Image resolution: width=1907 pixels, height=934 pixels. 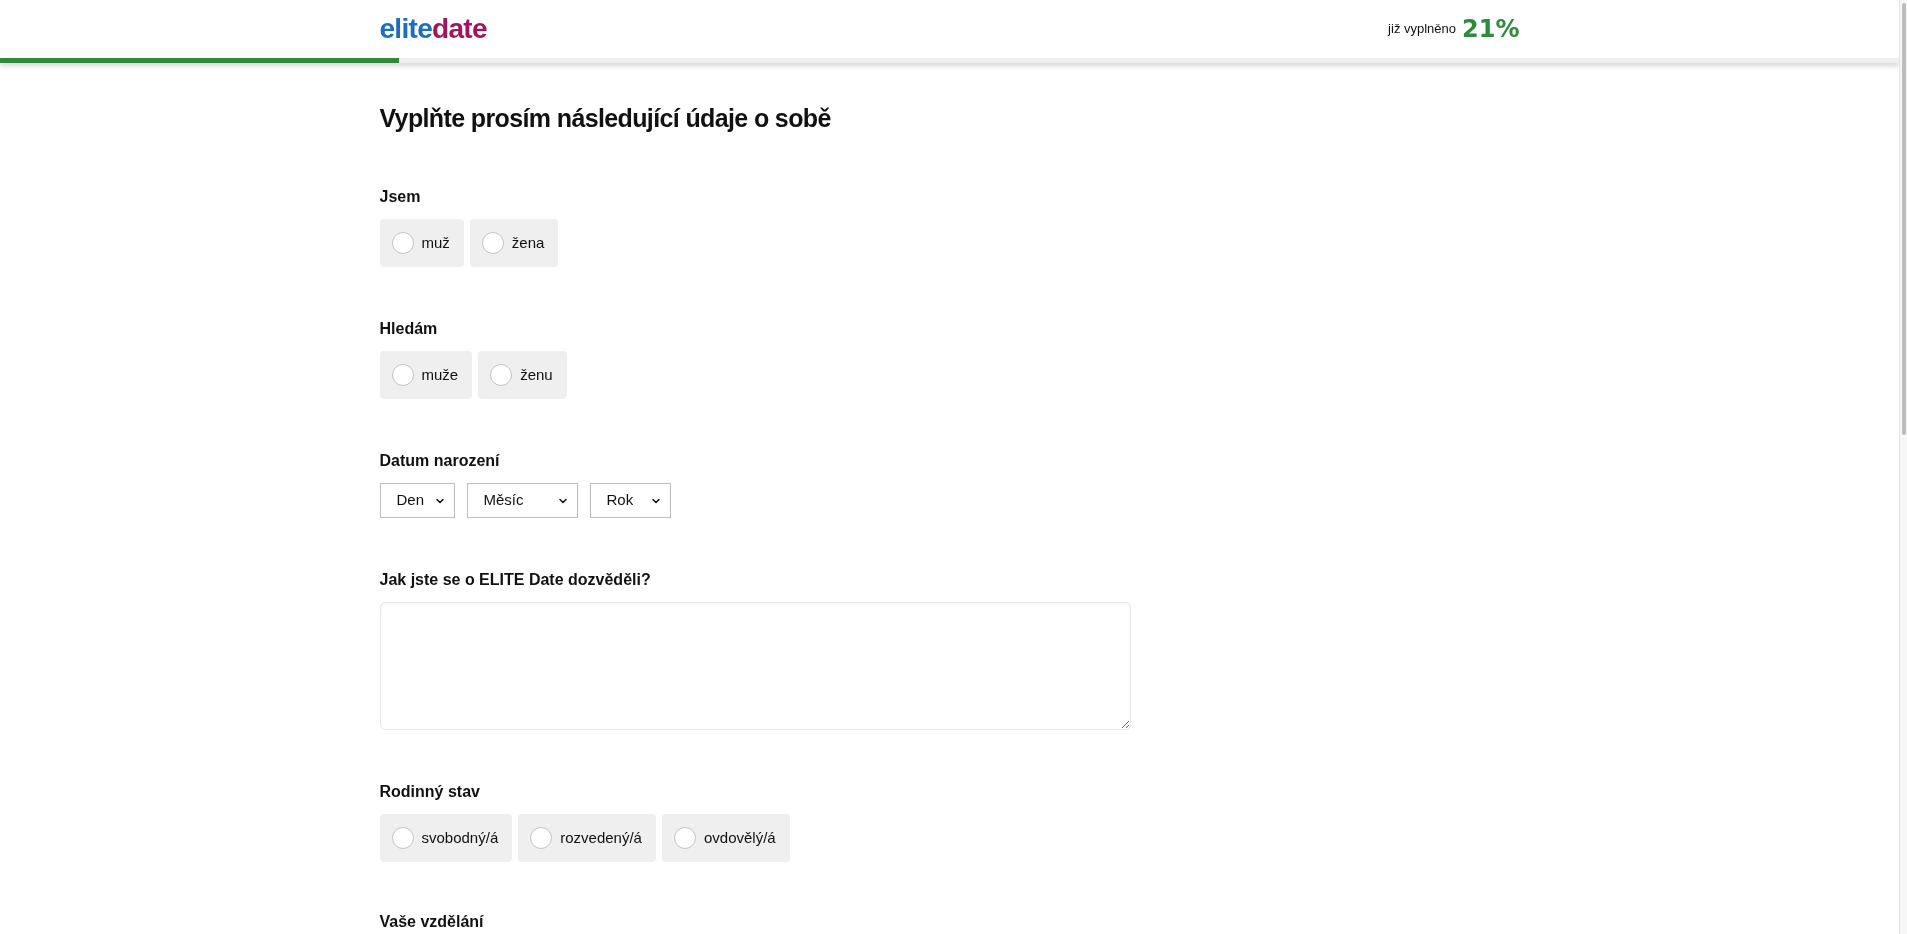 What do you see at coordinates (605, 118) in the screenshot?
I see `page-title: Vyplňte prosím následující údaje o sobě` at bounding box center [605, 118].